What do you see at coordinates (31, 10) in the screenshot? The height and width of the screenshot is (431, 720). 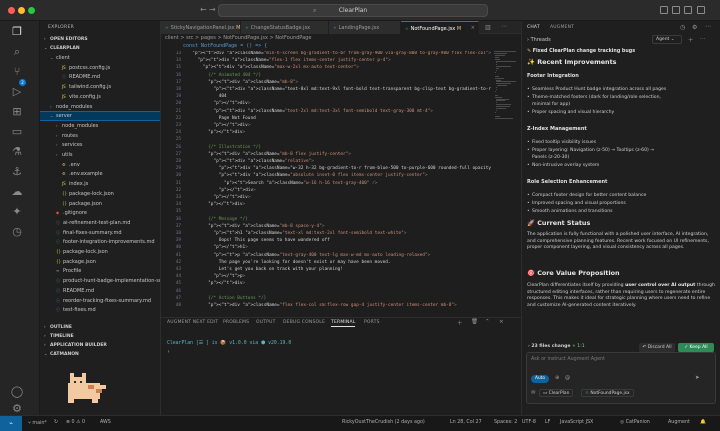 I see `maximize-window-button` at bounding box center [31, 10].